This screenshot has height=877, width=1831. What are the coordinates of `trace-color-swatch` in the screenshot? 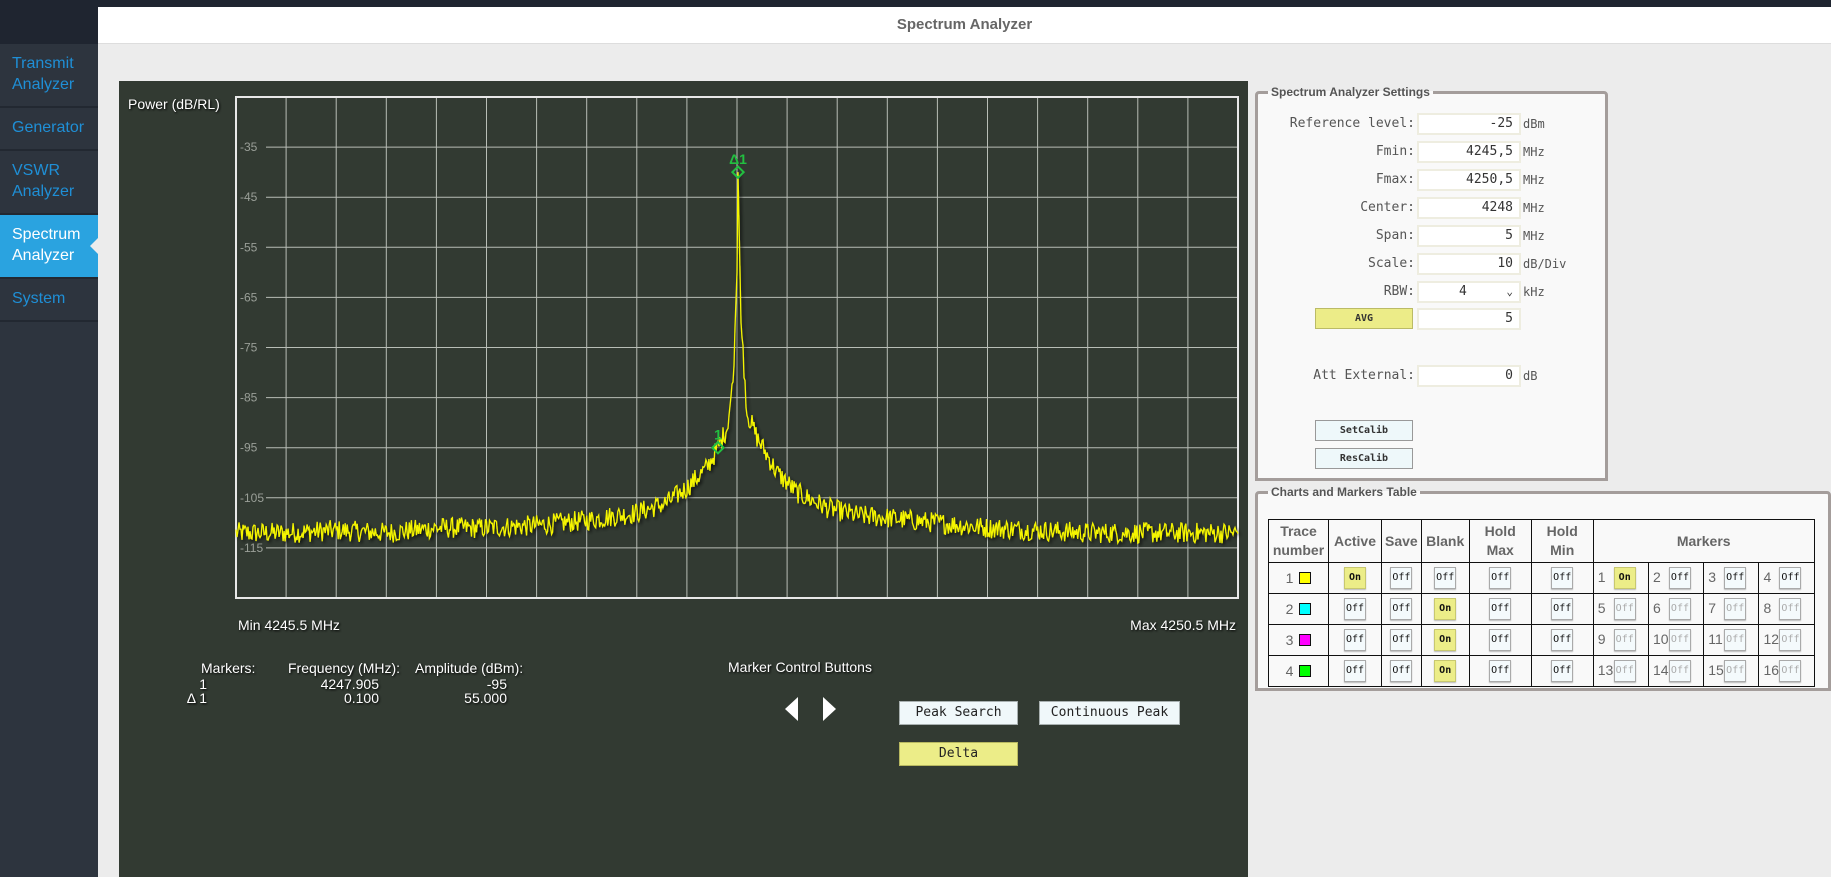 It's located at (1305, 609).